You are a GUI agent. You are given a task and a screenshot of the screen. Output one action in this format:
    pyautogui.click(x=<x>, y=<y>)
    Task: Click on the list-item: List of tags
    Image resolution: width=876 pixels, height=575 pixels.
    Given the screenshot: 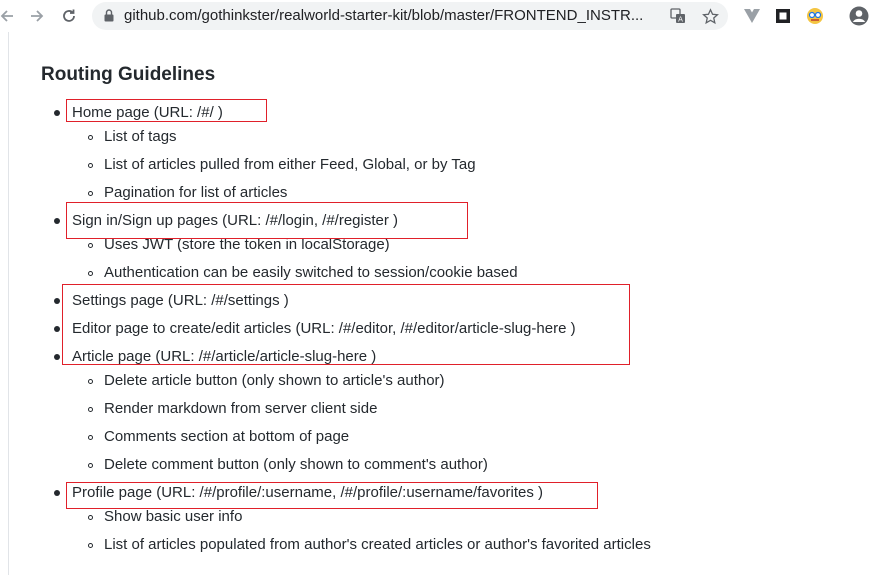 What is the action you would take?
    pyautogui.click(x=140, y=136)
    